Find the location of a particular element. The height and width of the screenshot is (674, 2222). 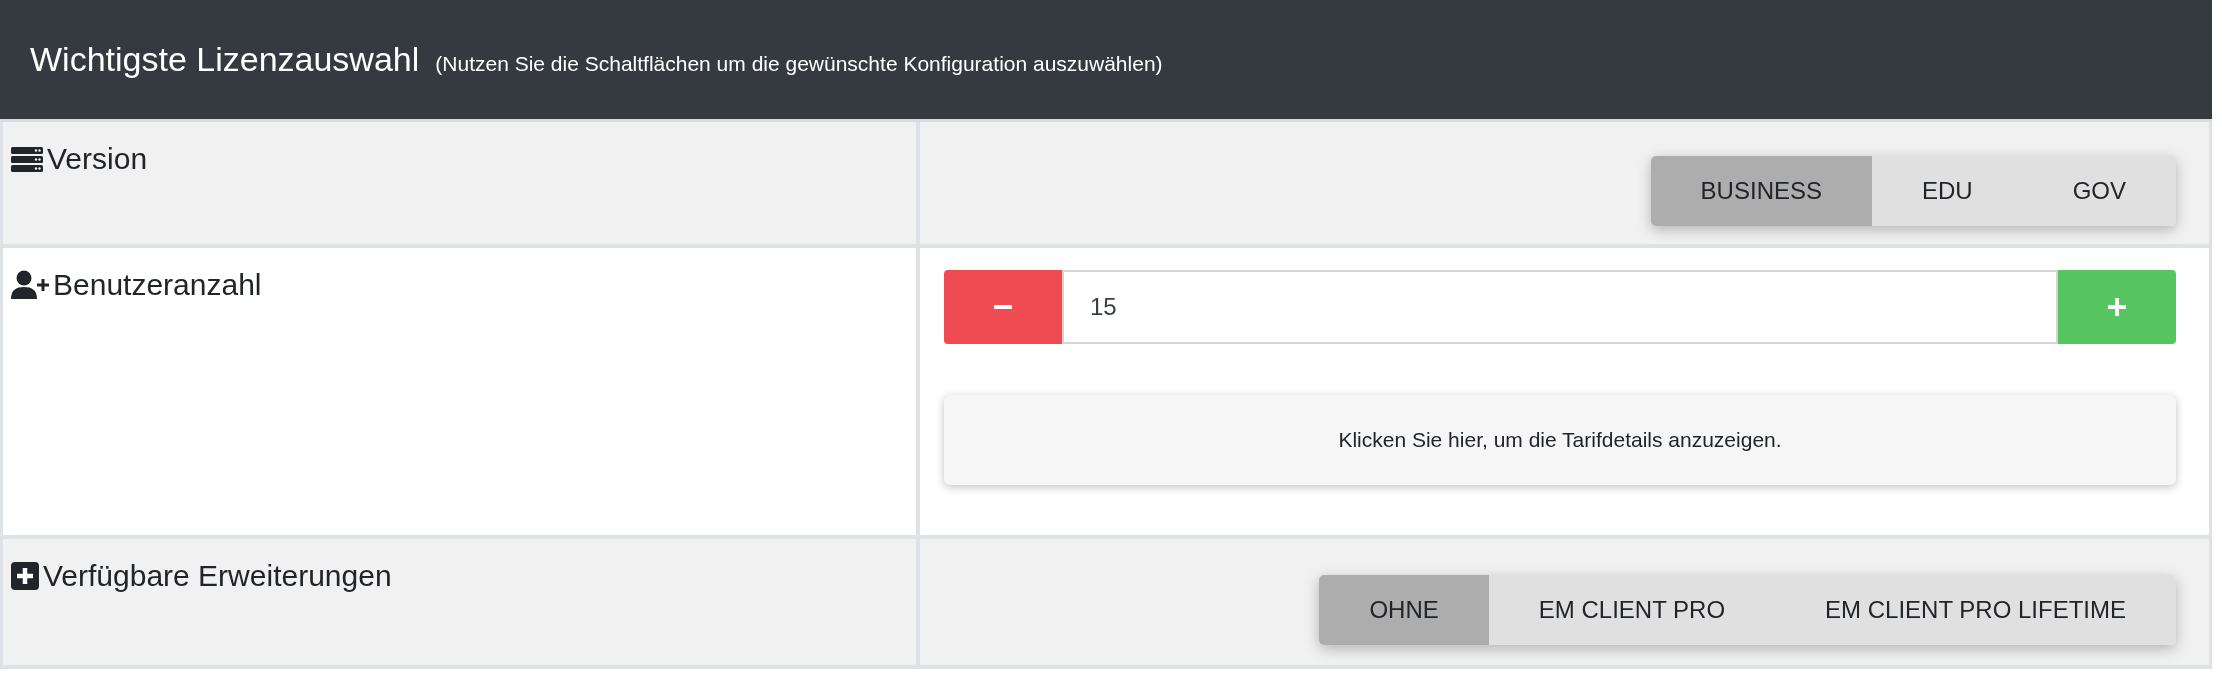

increment-button is located at coordinates (2117, 307).